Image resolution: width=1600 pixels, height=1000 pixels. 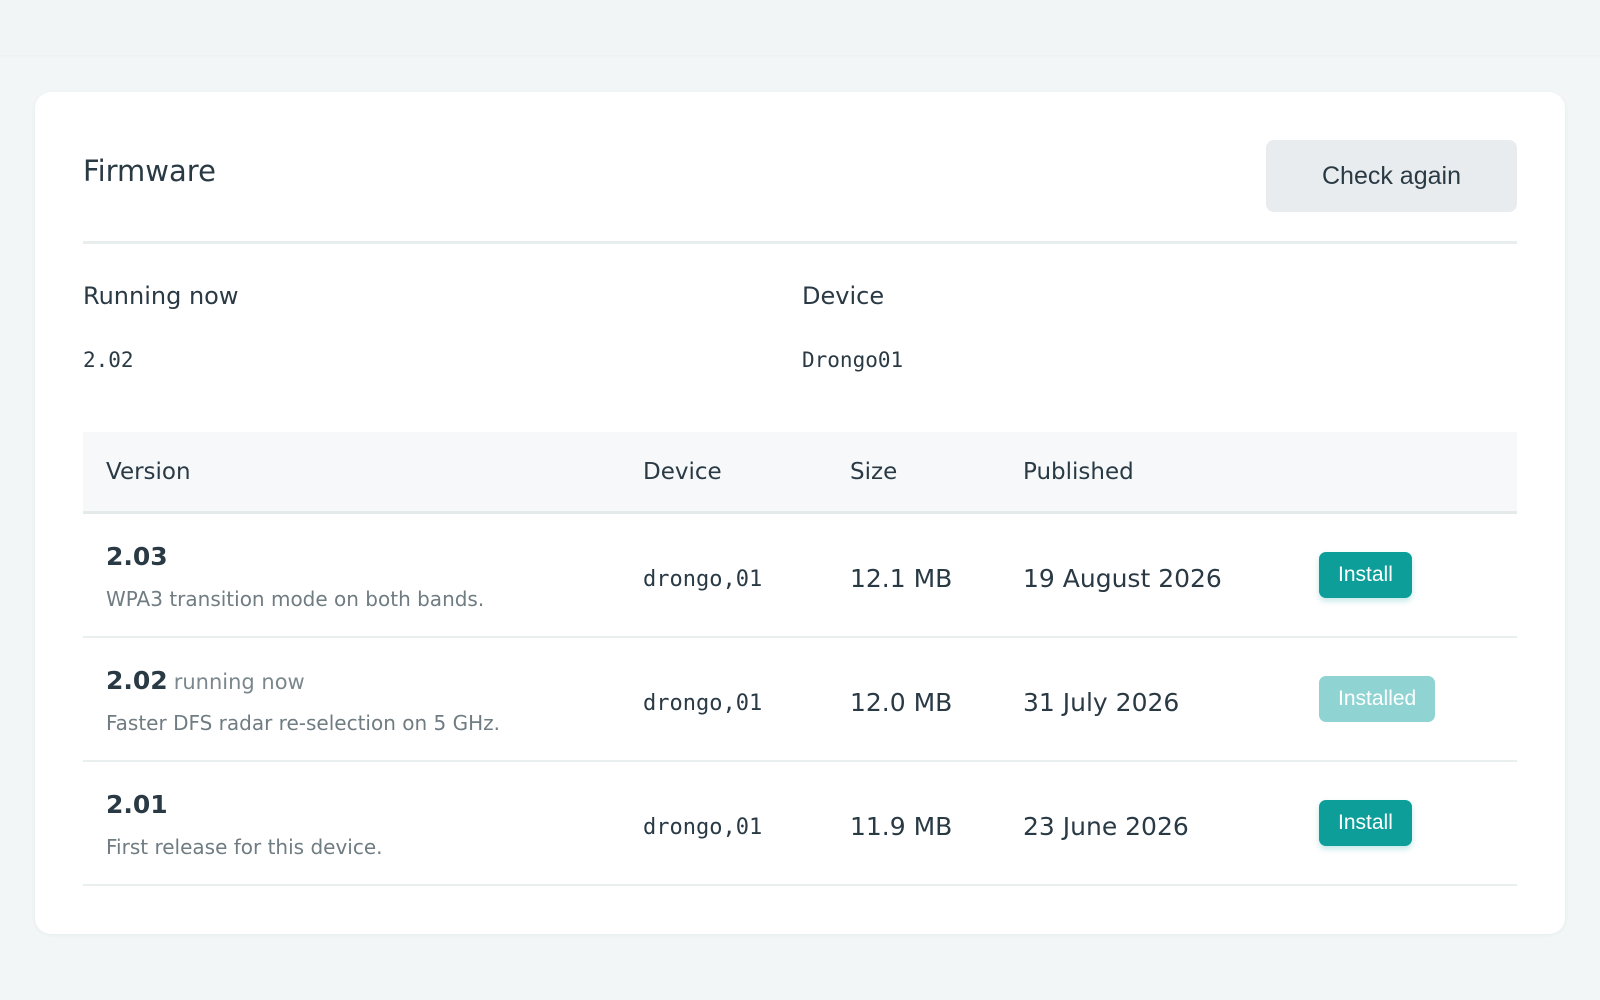 I want to click on device-label: Device, so click(x=843, y=296).